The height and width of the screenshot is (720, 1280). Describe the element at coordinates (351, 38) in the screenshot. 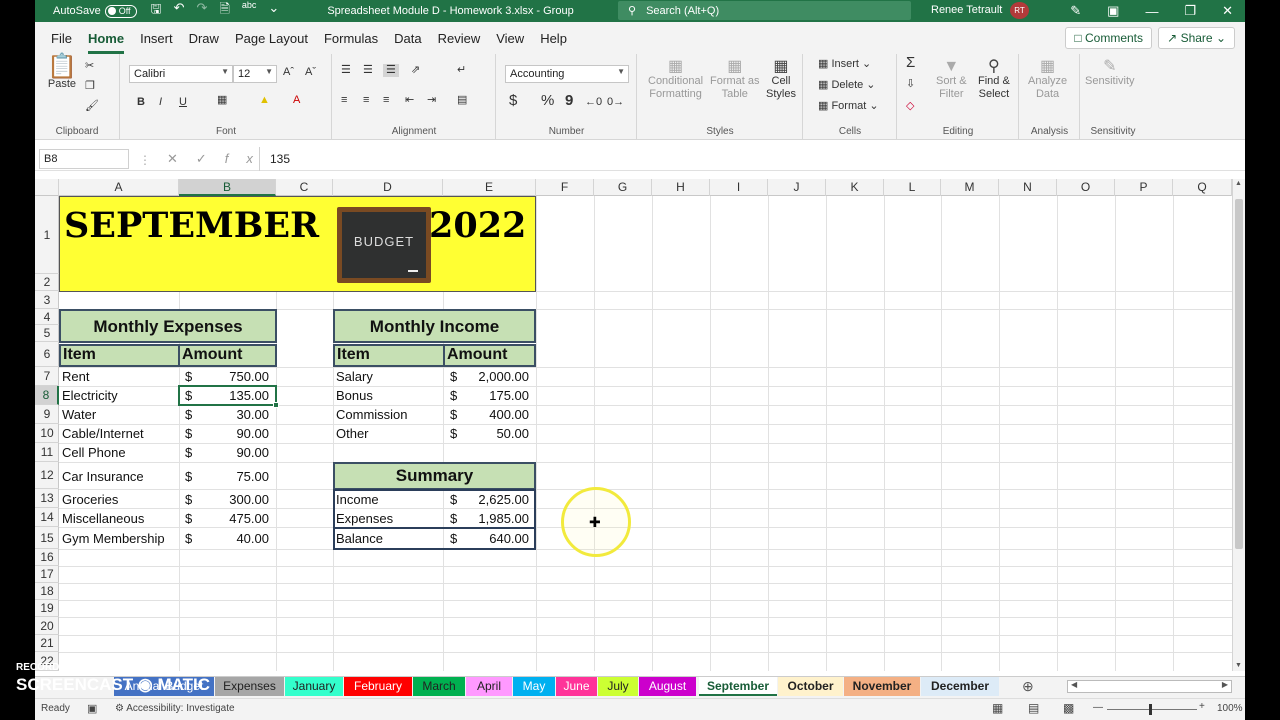

I see `tab-formulas: Formulas` at that location.